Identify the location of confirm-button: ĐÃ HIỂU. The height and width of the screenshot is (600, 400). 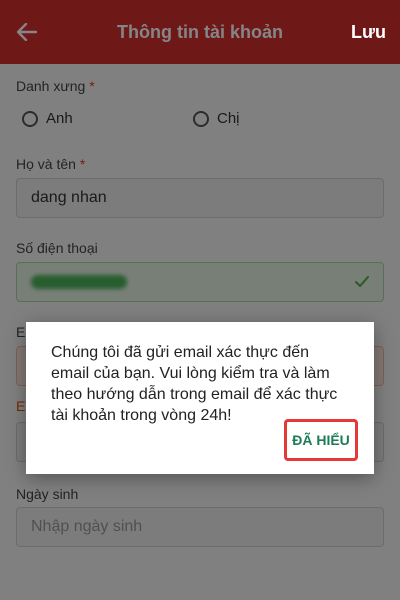
(321, 440).